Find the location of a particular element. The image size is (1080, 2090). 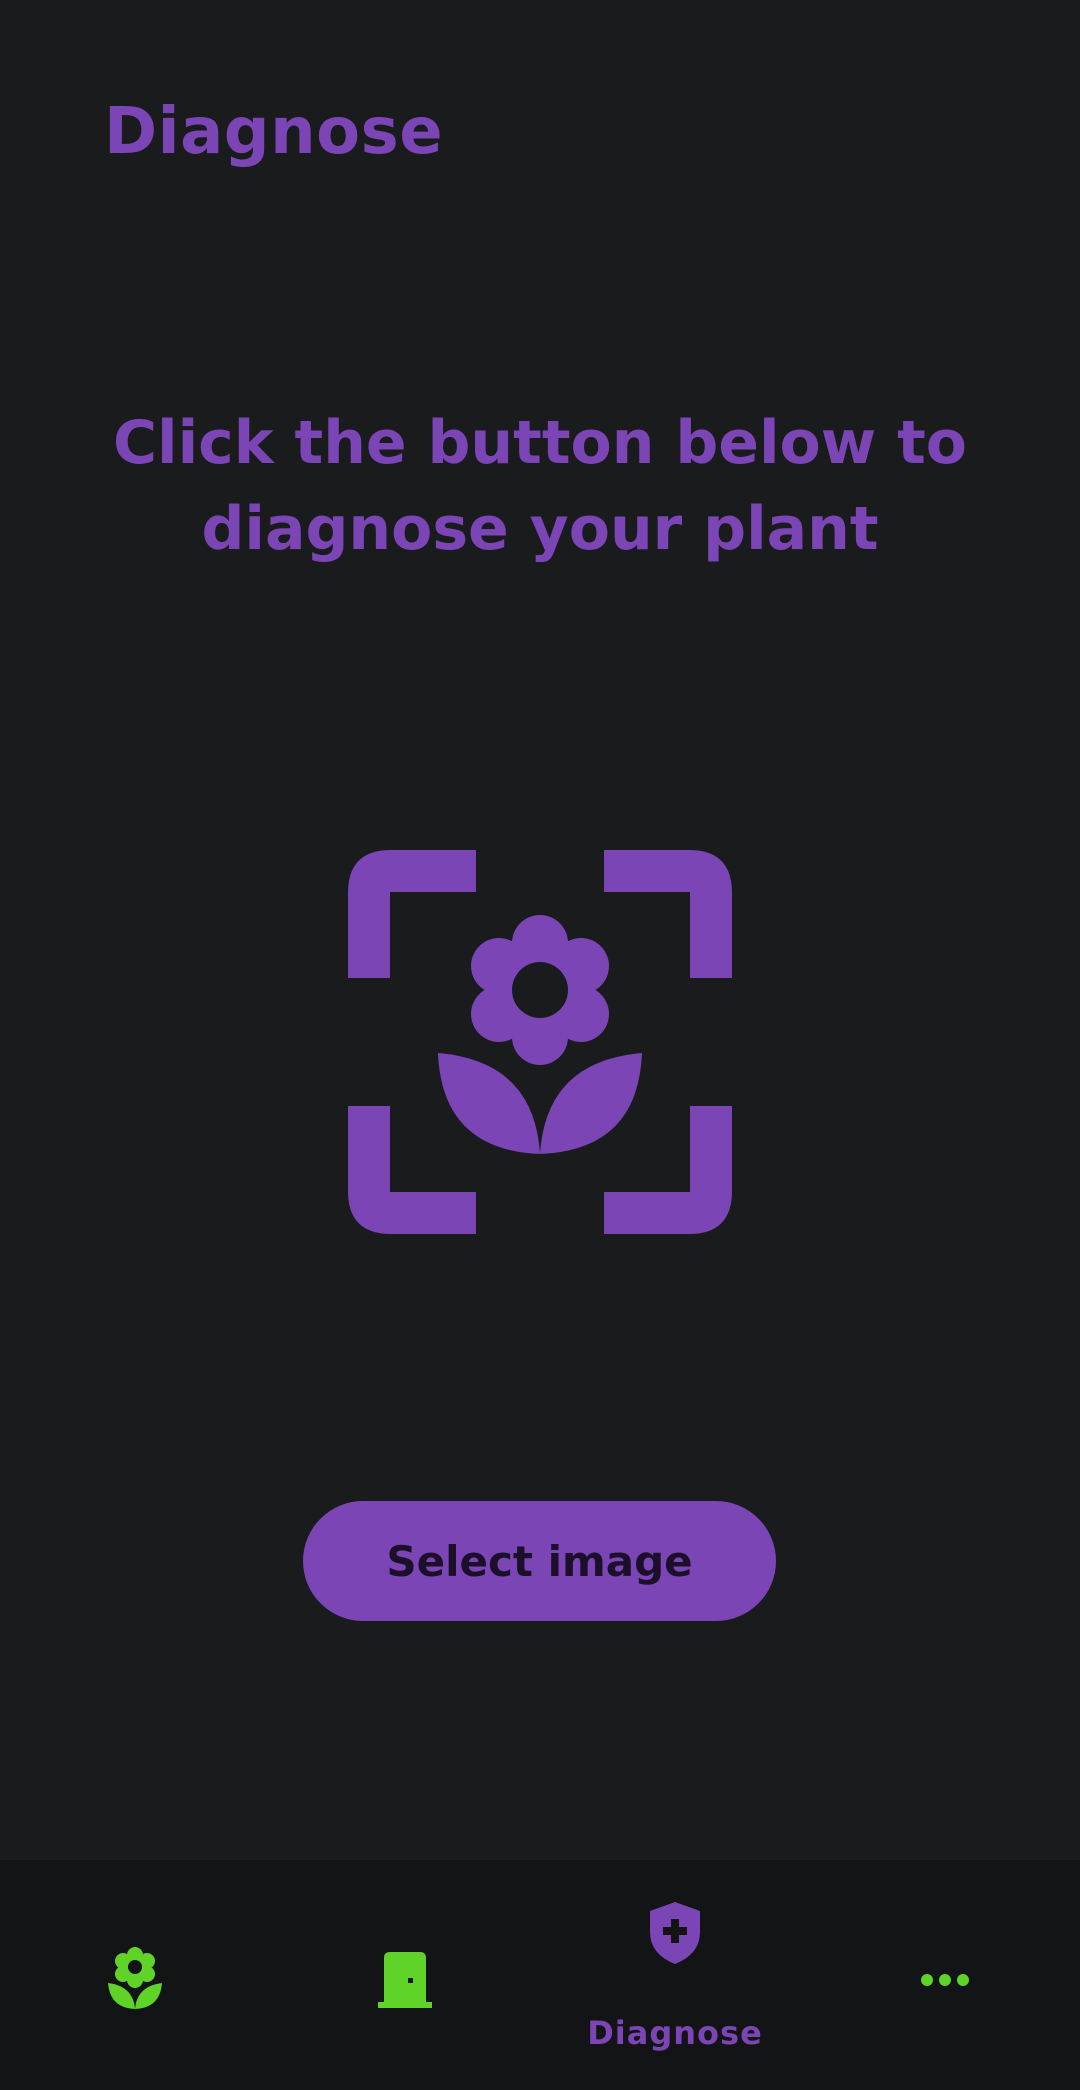

select-image-button: Select image is located at coordinates (539, 1561).